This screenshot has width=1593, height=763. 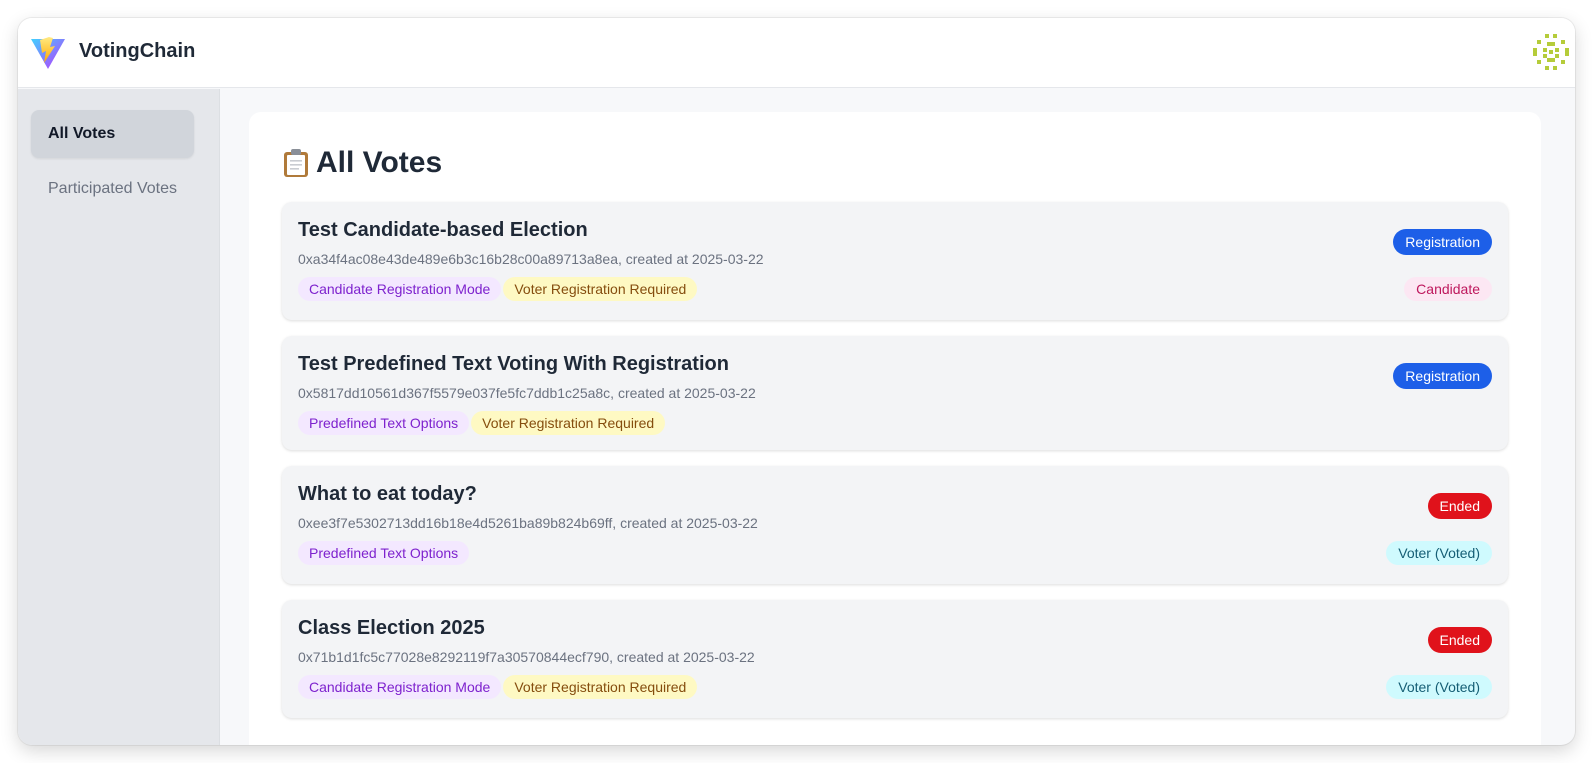 I want to click on vote-title: Test Candidate-based Election, so click(x=443, y=230).